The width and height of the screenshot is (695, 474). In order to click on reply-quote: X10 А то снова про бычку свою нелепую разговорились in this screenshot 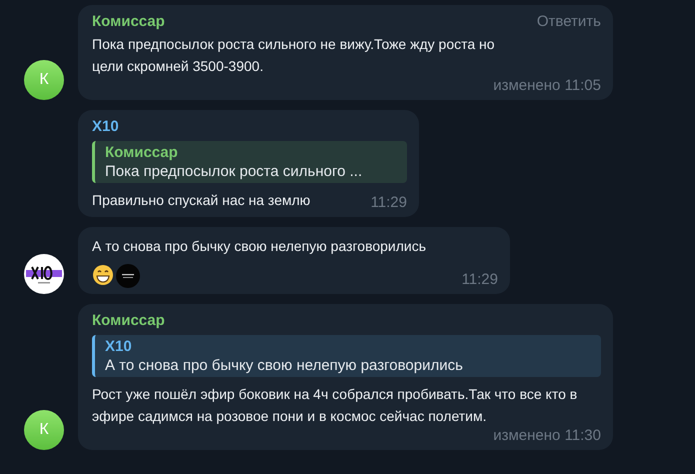, I will do `click(346, 356)`.